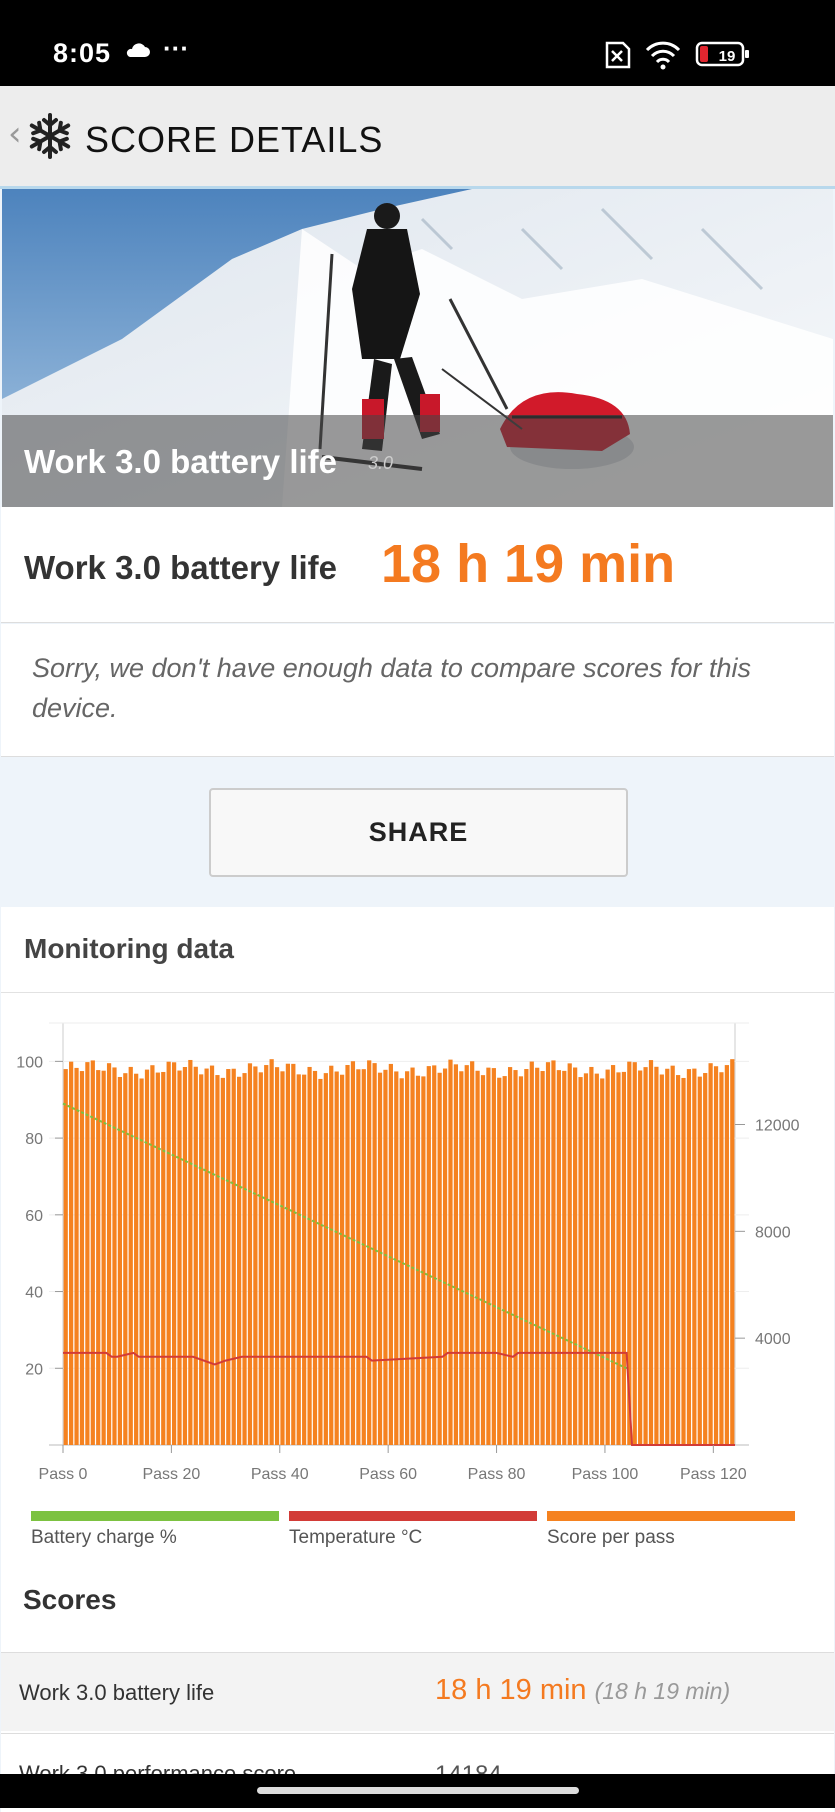 The width and height of the screenshot is (835, 1812). I want to click on more-notifications-icon: ···, so click(176, 48).